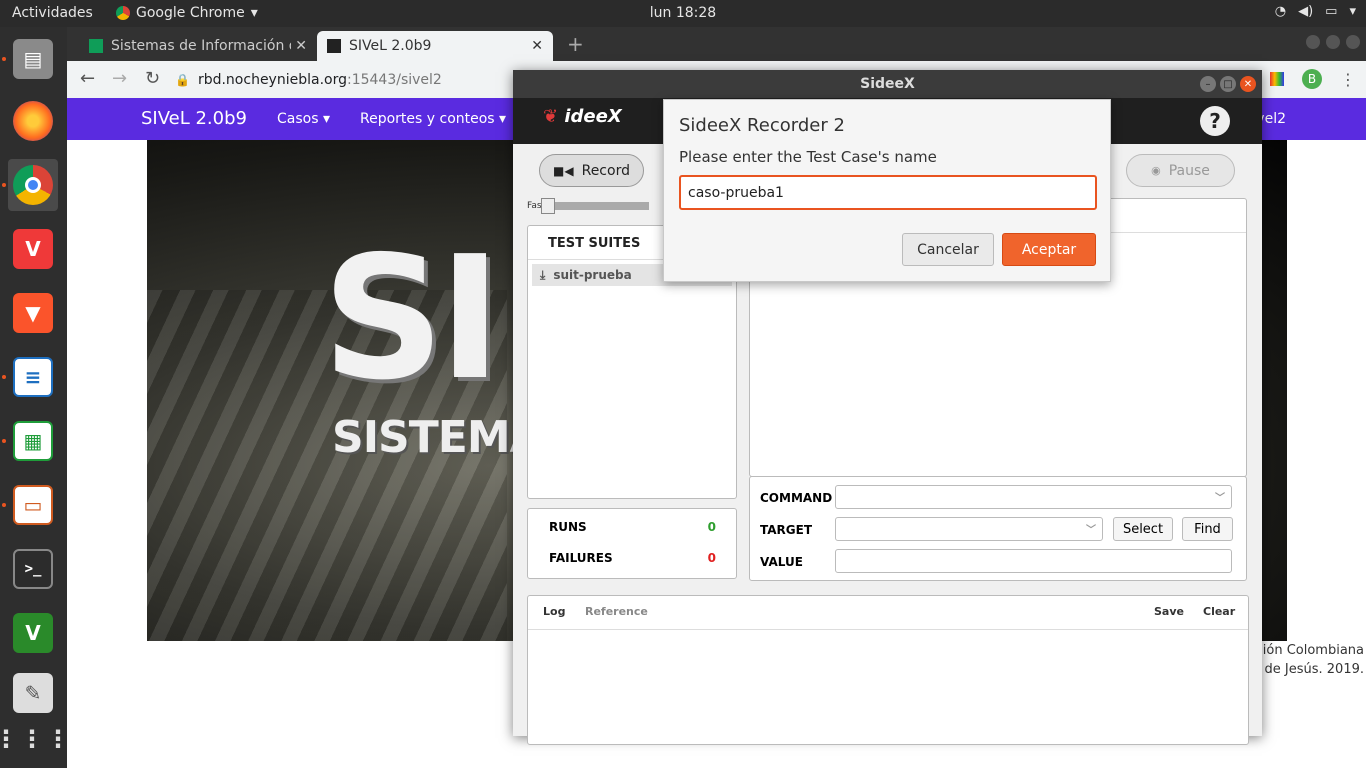  Describe the element at coordinates (1189, 170) in the screenshot. I see `pause-label: Pause` at that location.